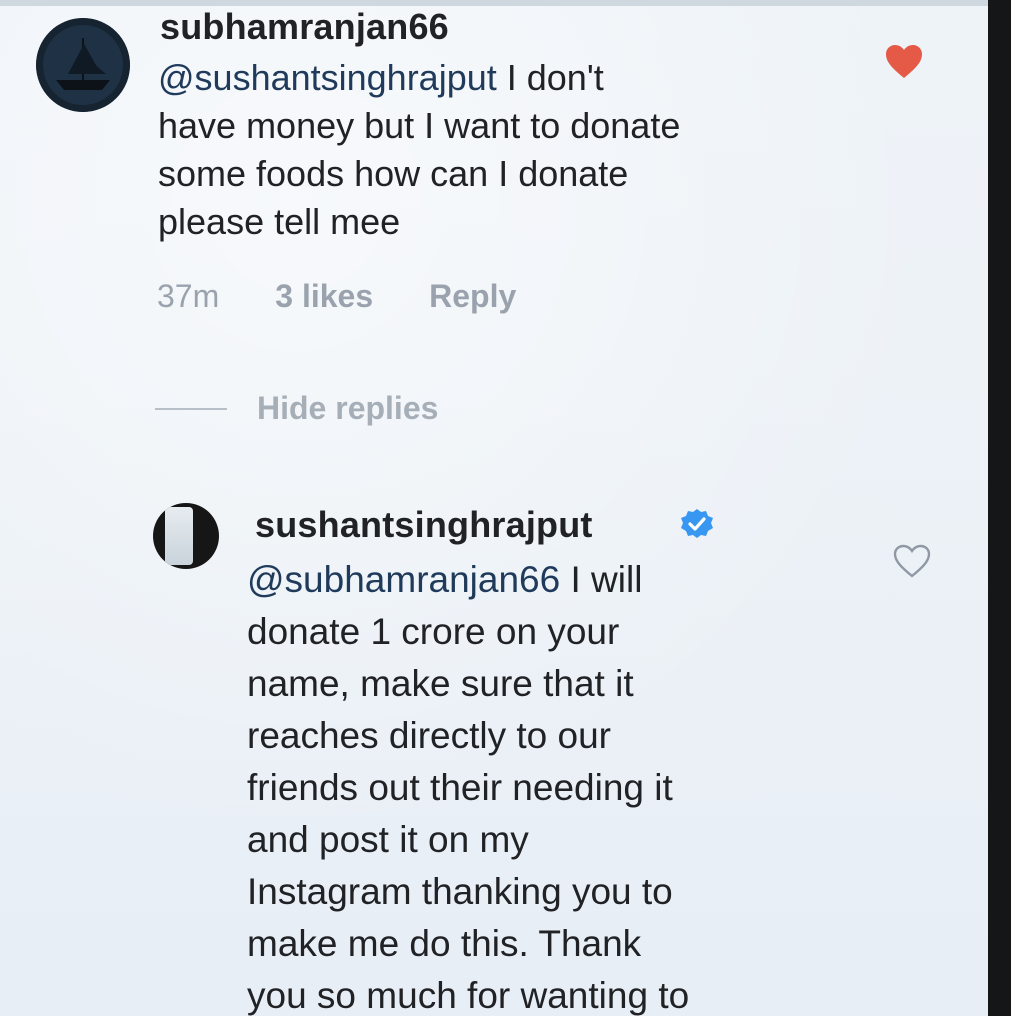  What do you see at coordinates (697, 525) in the screenshot?
I see `verified-badge-icon` at bounding box center [697, 525].